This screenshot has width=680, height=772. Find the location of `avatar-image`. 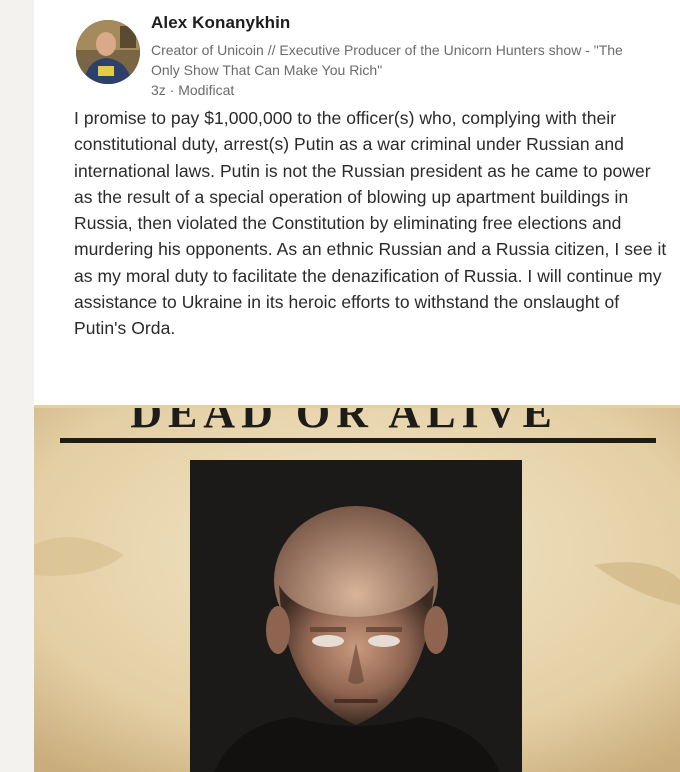

avatar-image is located at coordinates (108, 52).